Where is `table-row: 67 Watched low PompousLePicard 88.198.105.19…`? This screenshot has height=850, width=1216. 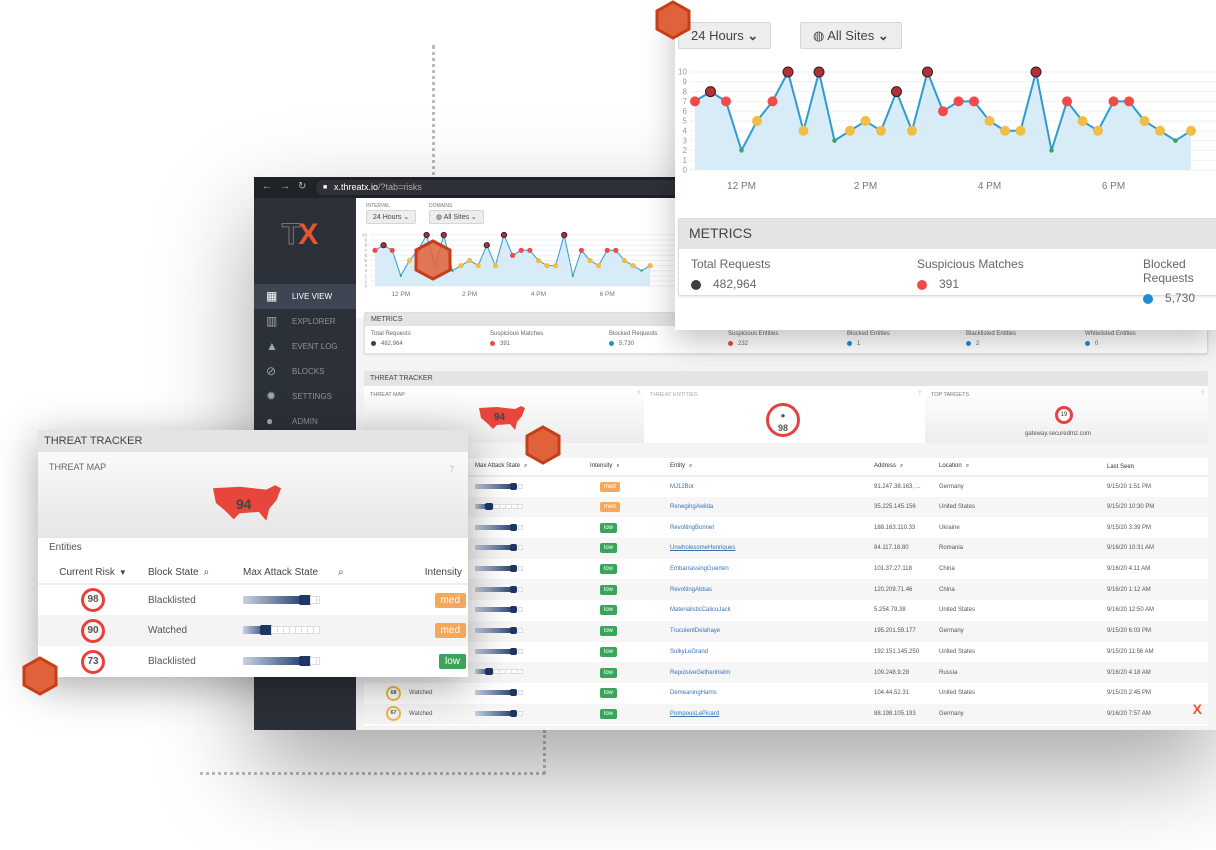
table-row: 67 Watched low PompousLePicard 88.198.105.19… is located at coordinates (786, 714).